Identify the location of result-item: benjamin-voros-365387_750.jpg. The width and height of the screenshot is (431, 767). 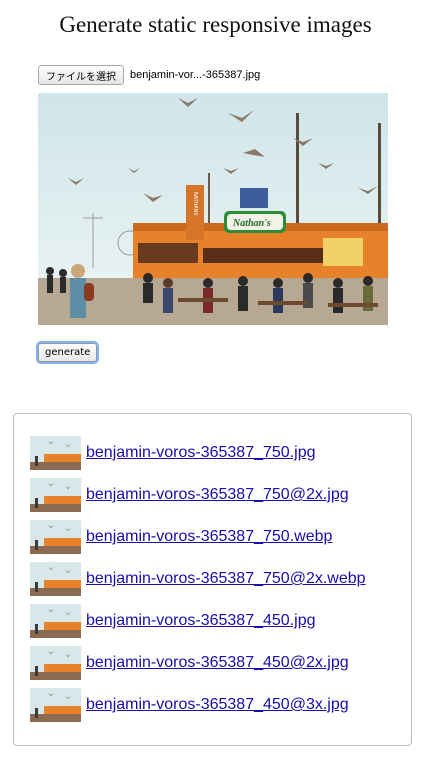
(173, 453).